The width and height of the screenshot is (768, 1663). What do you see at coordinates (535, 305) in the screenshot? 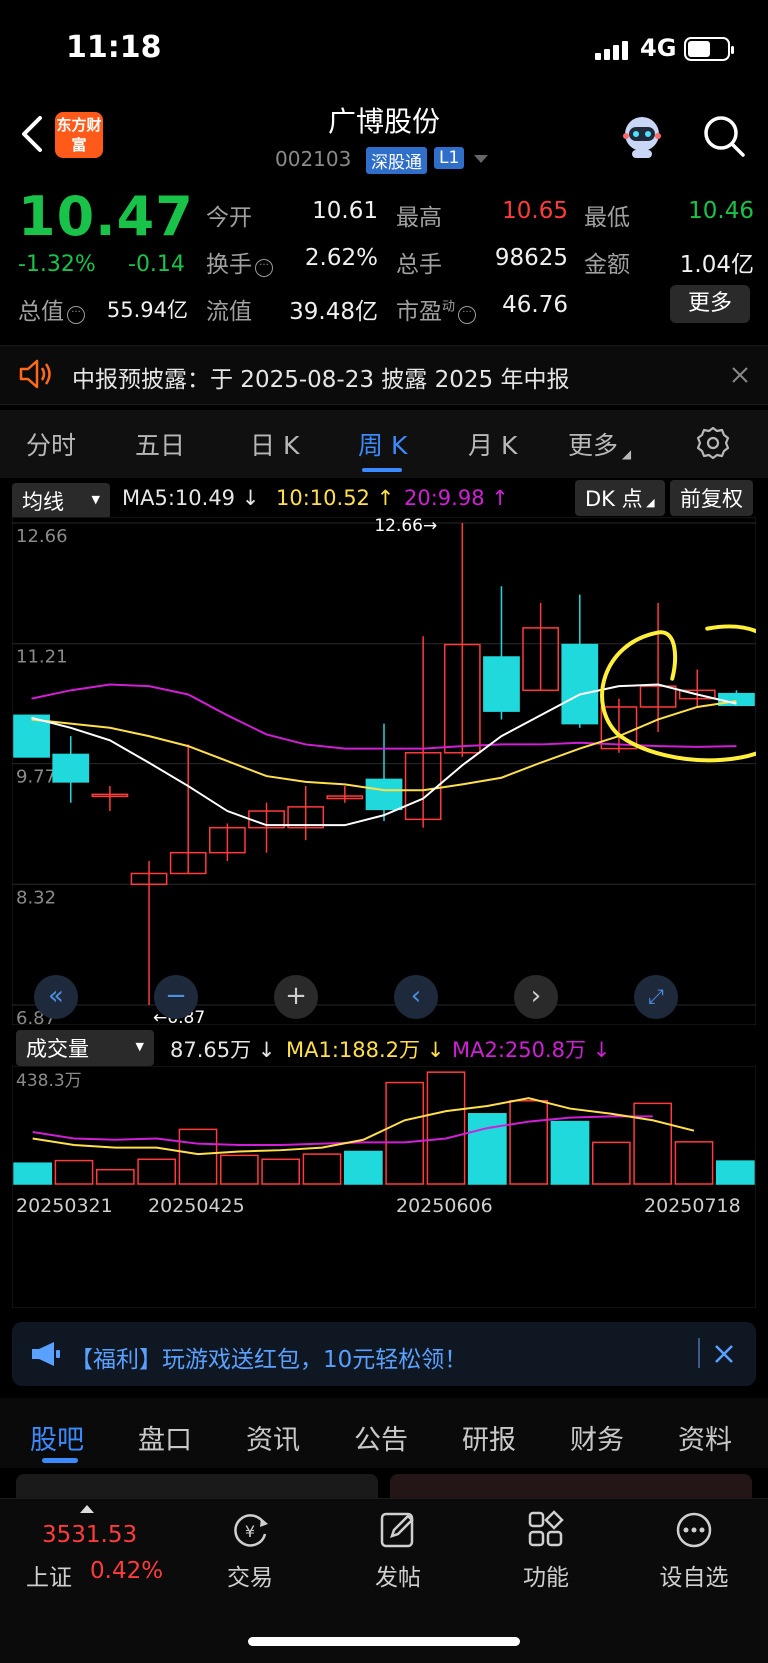
I see `pe-value: 46.76` at bounding box center [535, 305].